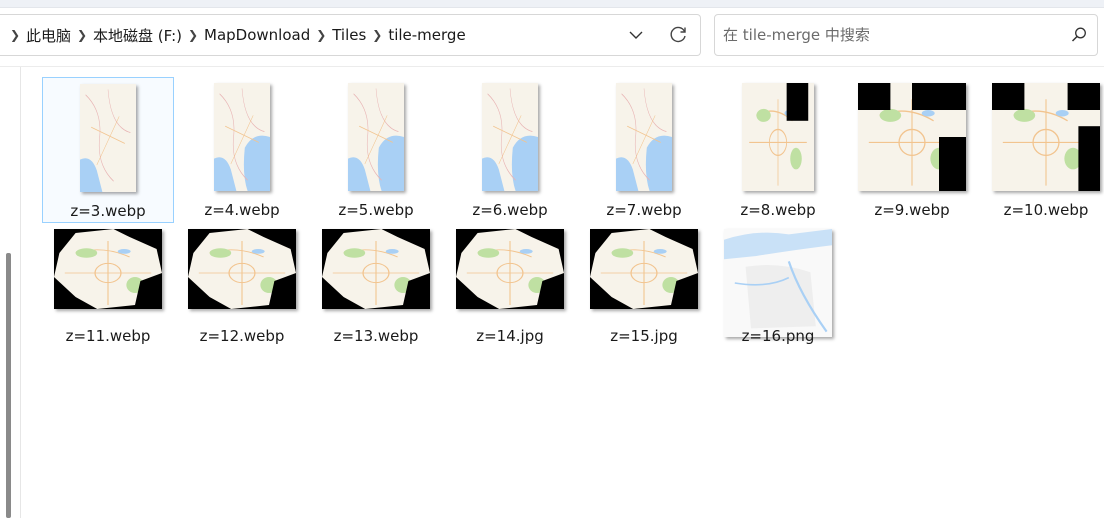 This screenshot has width=1104, height=518. I want to click on navigation-pane, so click(10, 292).